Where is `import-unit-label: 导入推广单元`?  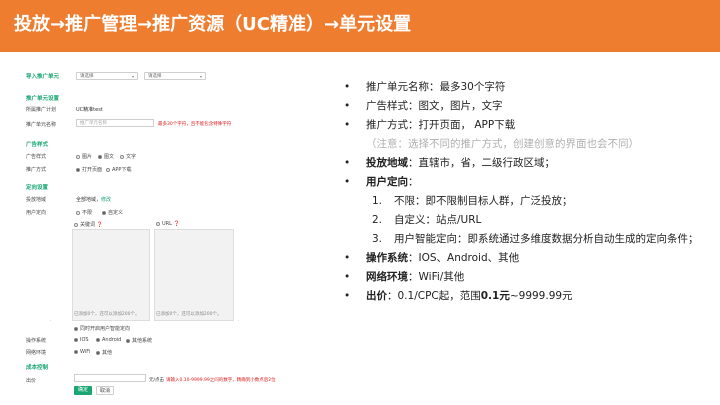
import-unit-label: 导入推广单元 is located at coordinates (43, 77).